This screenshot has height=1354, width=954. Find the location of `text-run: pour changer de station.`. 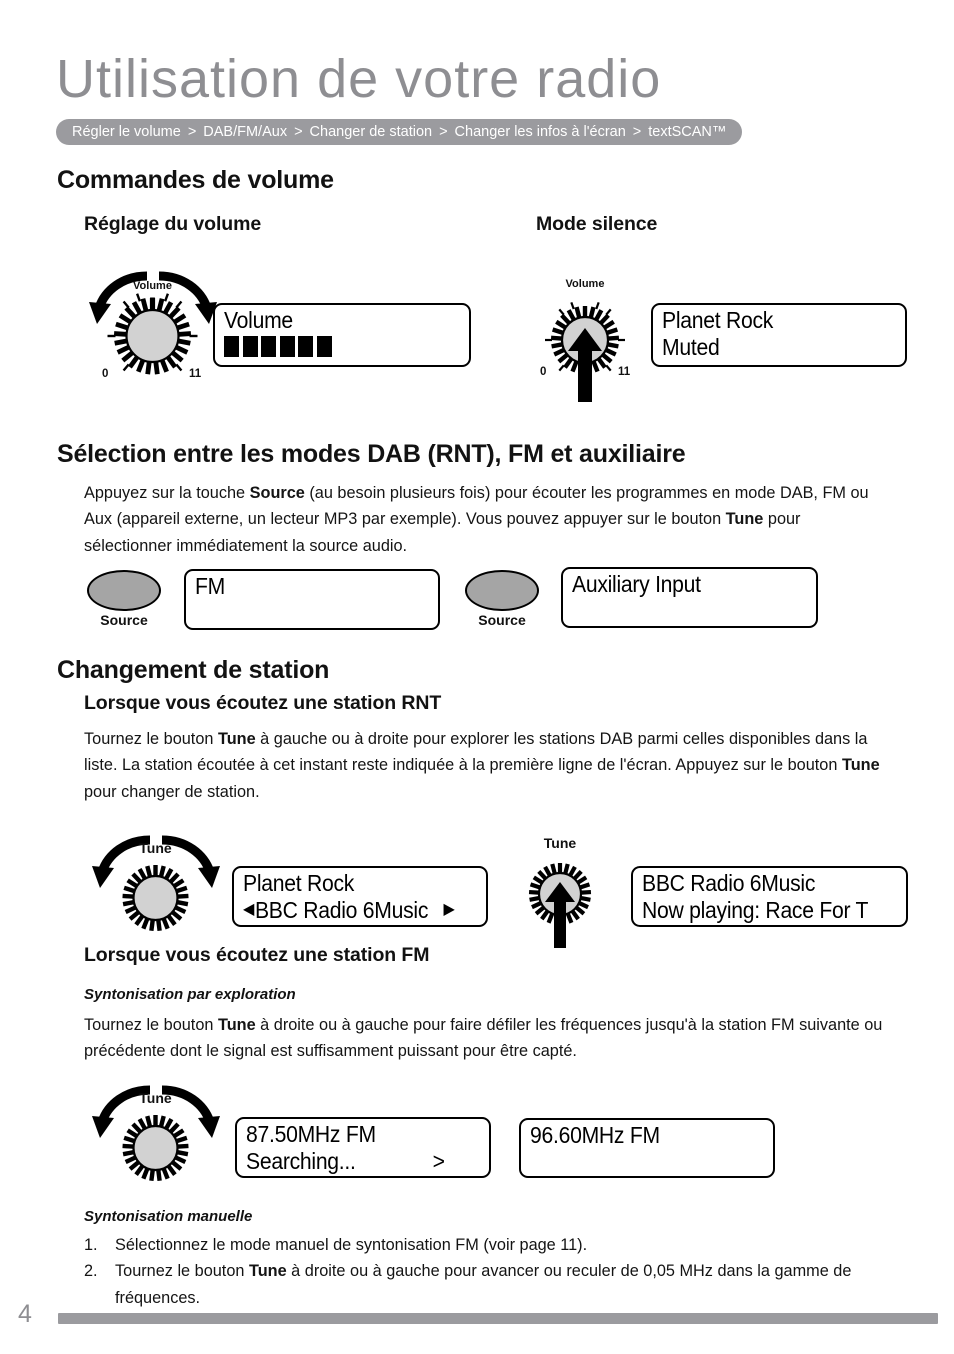

text-run: pour changer de station. is located at coordinates (172, 791).